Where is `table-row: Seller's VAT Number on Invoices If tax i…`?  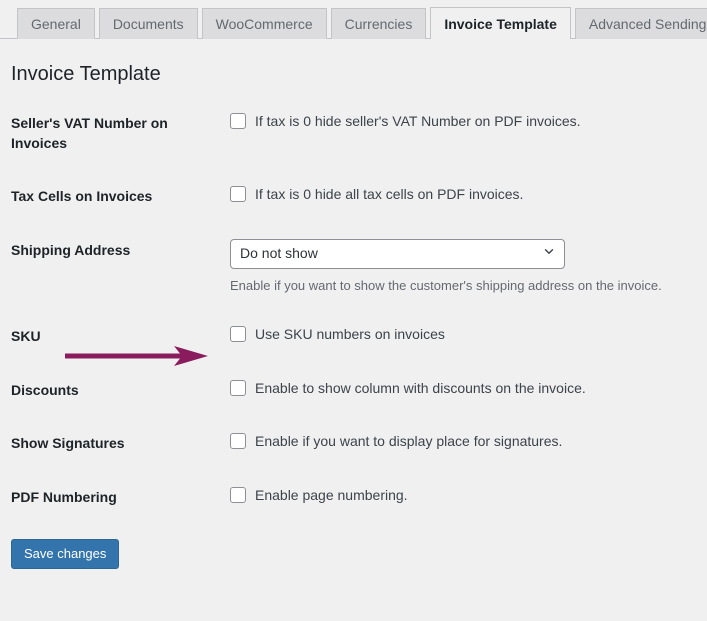 table-row: Seller's VAT Number on Invoices If tax i… is located at coordinates (353, 133).